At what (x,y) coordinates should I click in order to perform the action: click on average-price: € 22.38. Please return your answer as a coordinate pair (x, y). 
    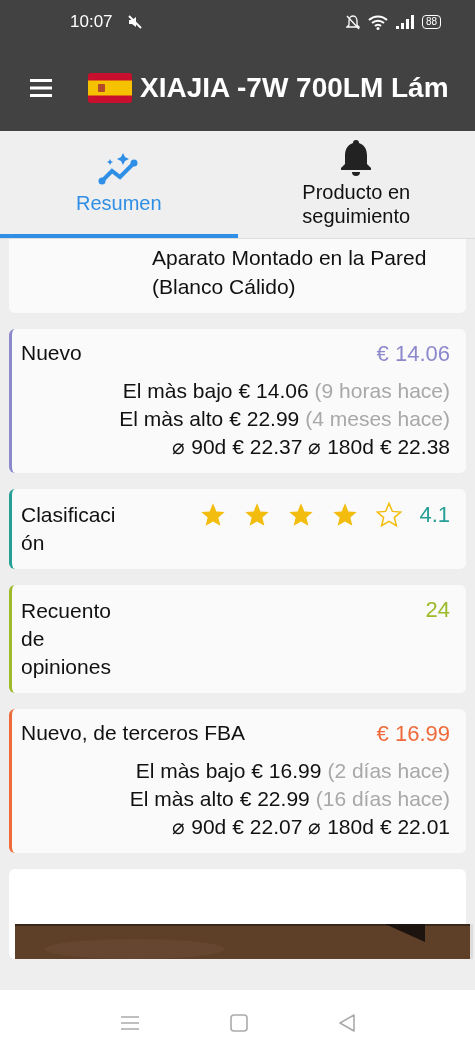
    Looking at the image, I should click on (414, 447).